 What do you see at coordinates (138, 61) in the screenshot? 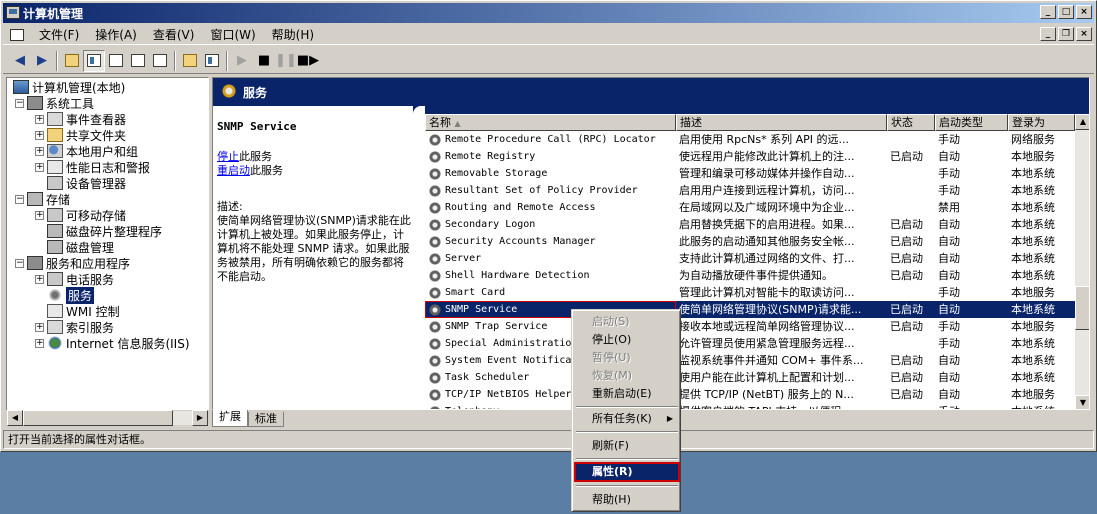
I see `refresh-icon` at bounding box center [138, 61].